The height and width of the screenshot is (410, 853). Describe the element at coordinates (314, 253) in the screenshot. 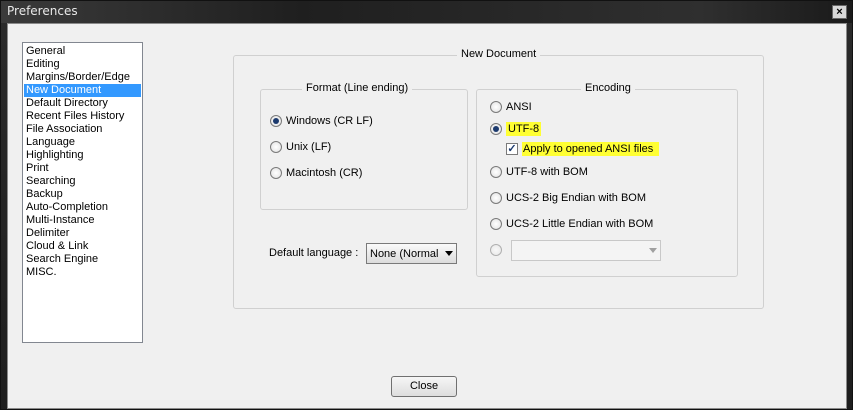

I see `default-language-label: Default language :` at that location.